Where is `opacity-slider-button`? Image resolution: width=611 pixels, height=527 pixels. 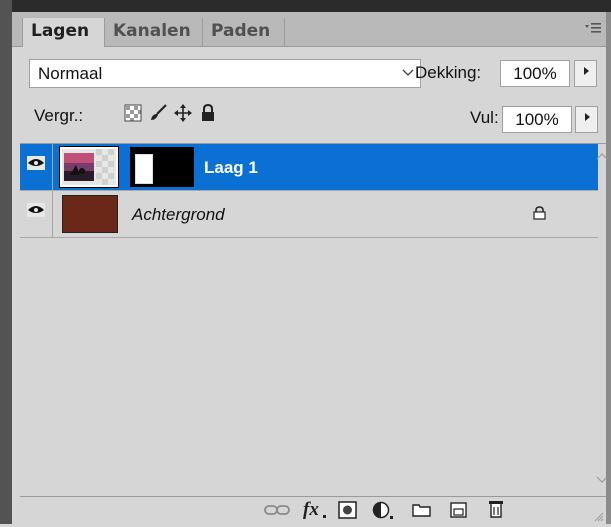
opacity-slider-button is located at coordinates (585, 73).